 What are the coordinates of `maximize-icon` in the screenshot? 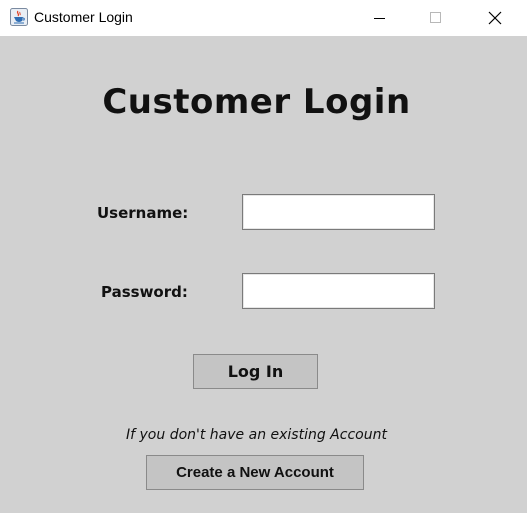 It's located at (435, 17).